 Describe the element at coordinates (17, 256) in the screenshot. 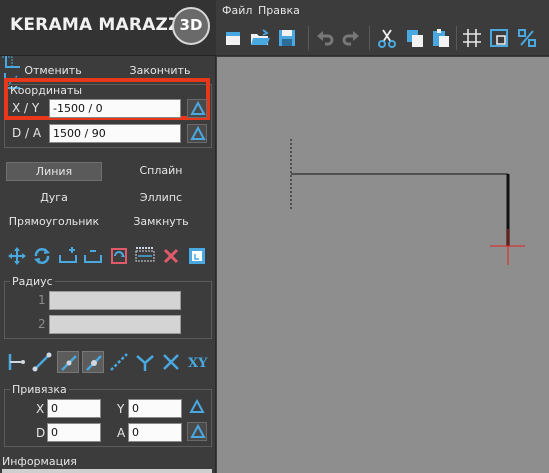

I see `move-icon` at that location.